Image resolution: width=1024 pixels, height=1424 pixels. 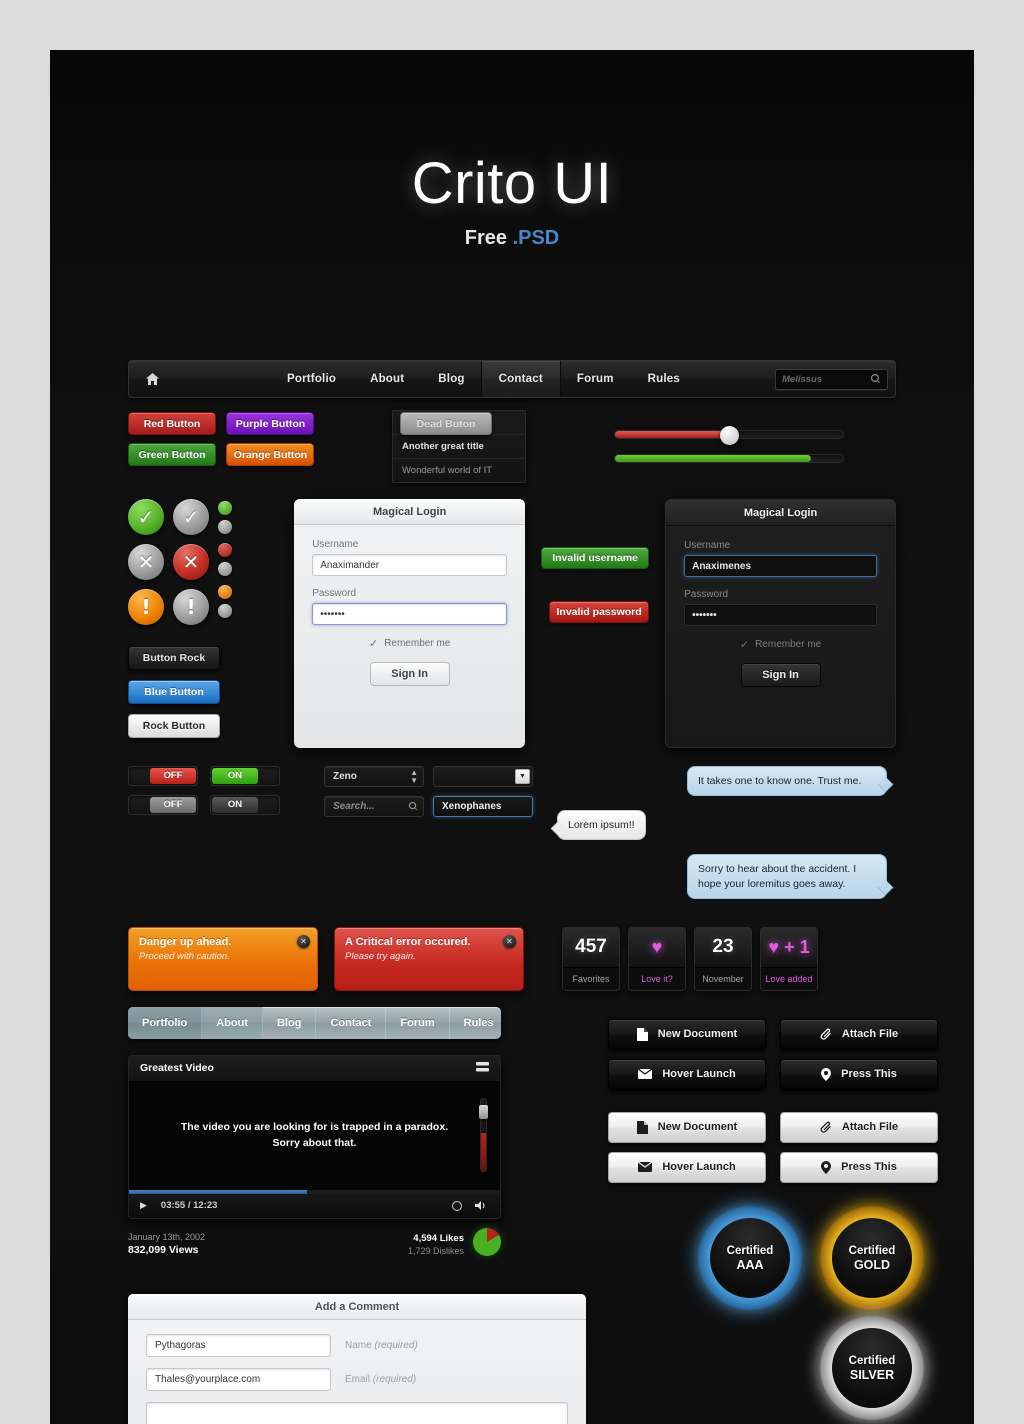 I want to click on comment-textarea, so click(x=357, y=1412).